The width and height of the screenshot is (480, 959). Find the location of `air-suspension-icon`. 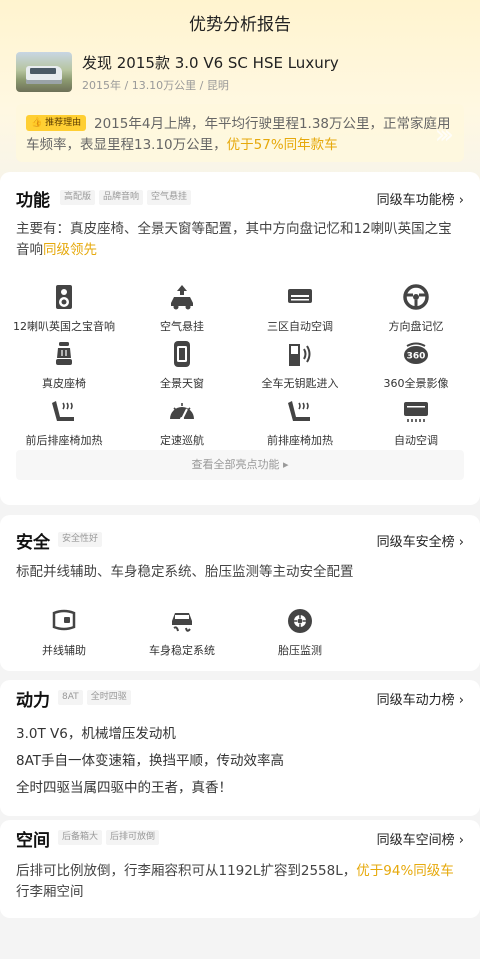

air-suspension-icon is located at coordinates (182, 297).